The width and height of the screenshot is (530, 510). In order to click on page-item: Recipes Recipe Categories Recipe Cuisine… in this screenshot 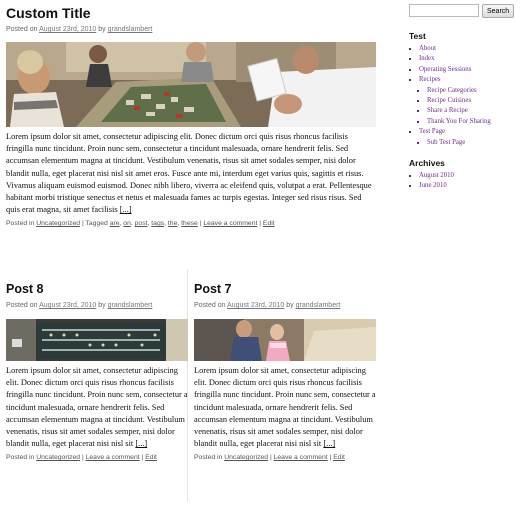, I will do `click(473, 101)`.